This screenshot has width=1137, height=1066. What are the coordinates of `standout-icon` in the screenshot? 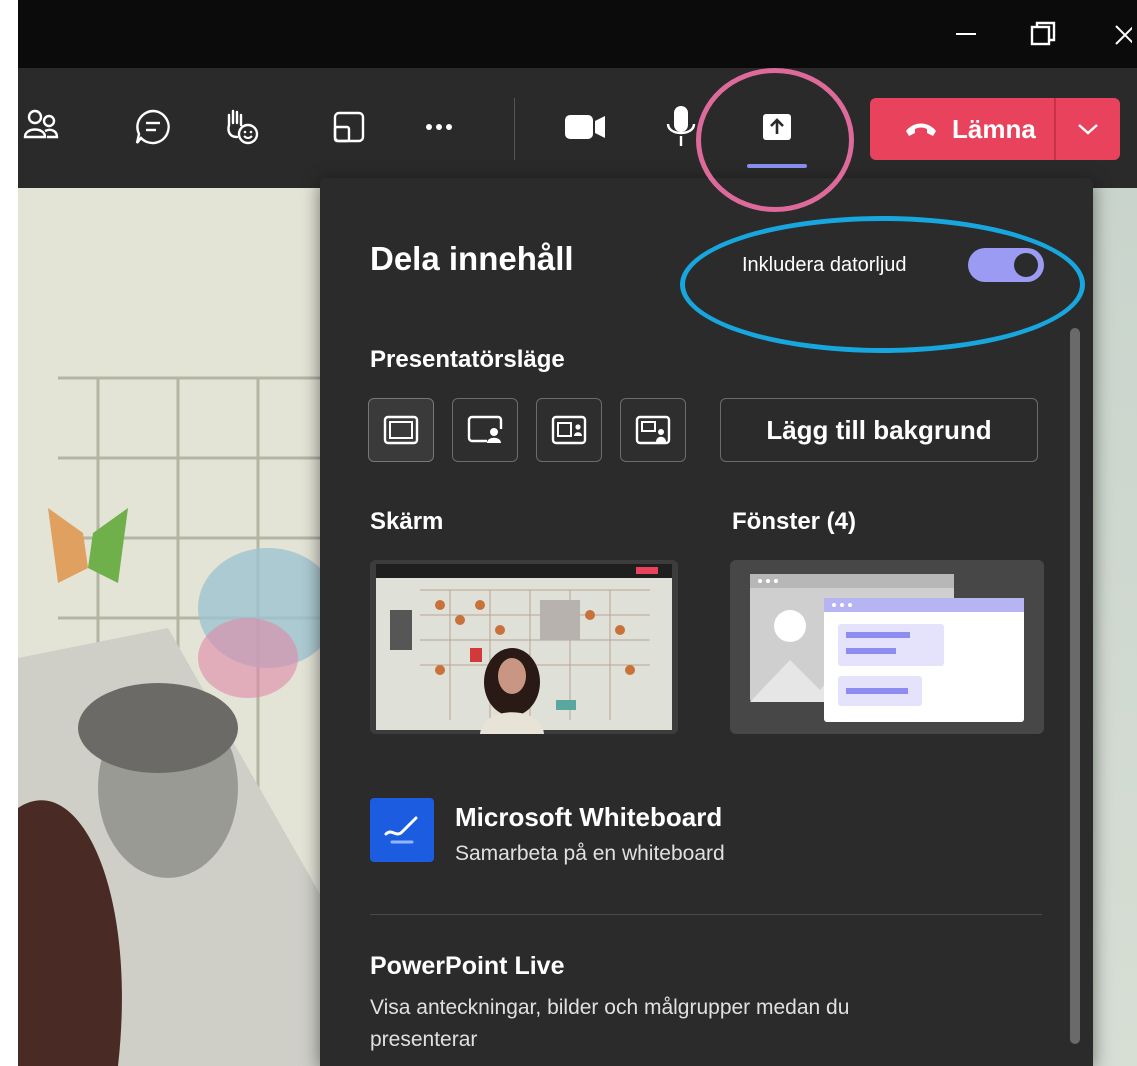 It's located at (485, 429).